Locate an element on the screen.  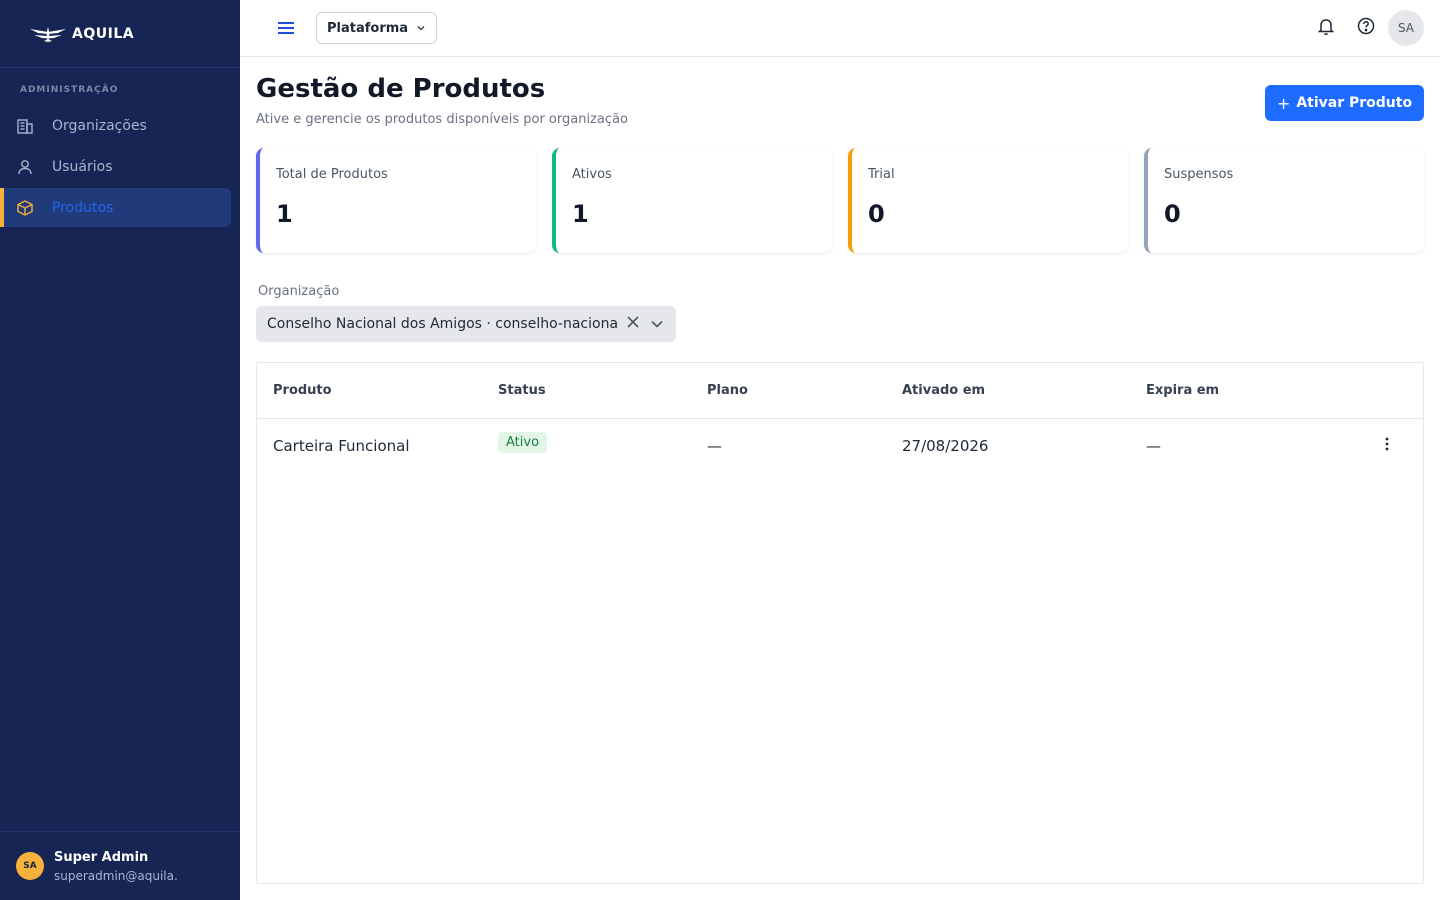
organizacao-filter-label: Organização is located at coordinates (299, 291).